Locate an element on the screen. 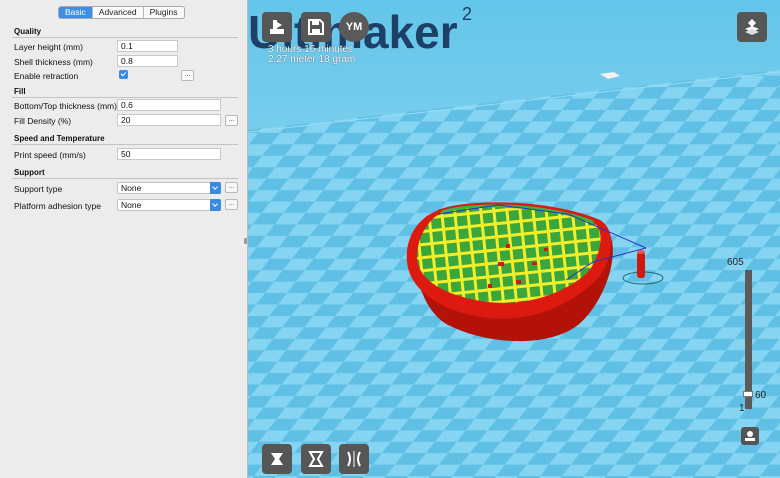 This screenshot has width=780, height=478. layer-view-button is located at coordinates (750, 436).